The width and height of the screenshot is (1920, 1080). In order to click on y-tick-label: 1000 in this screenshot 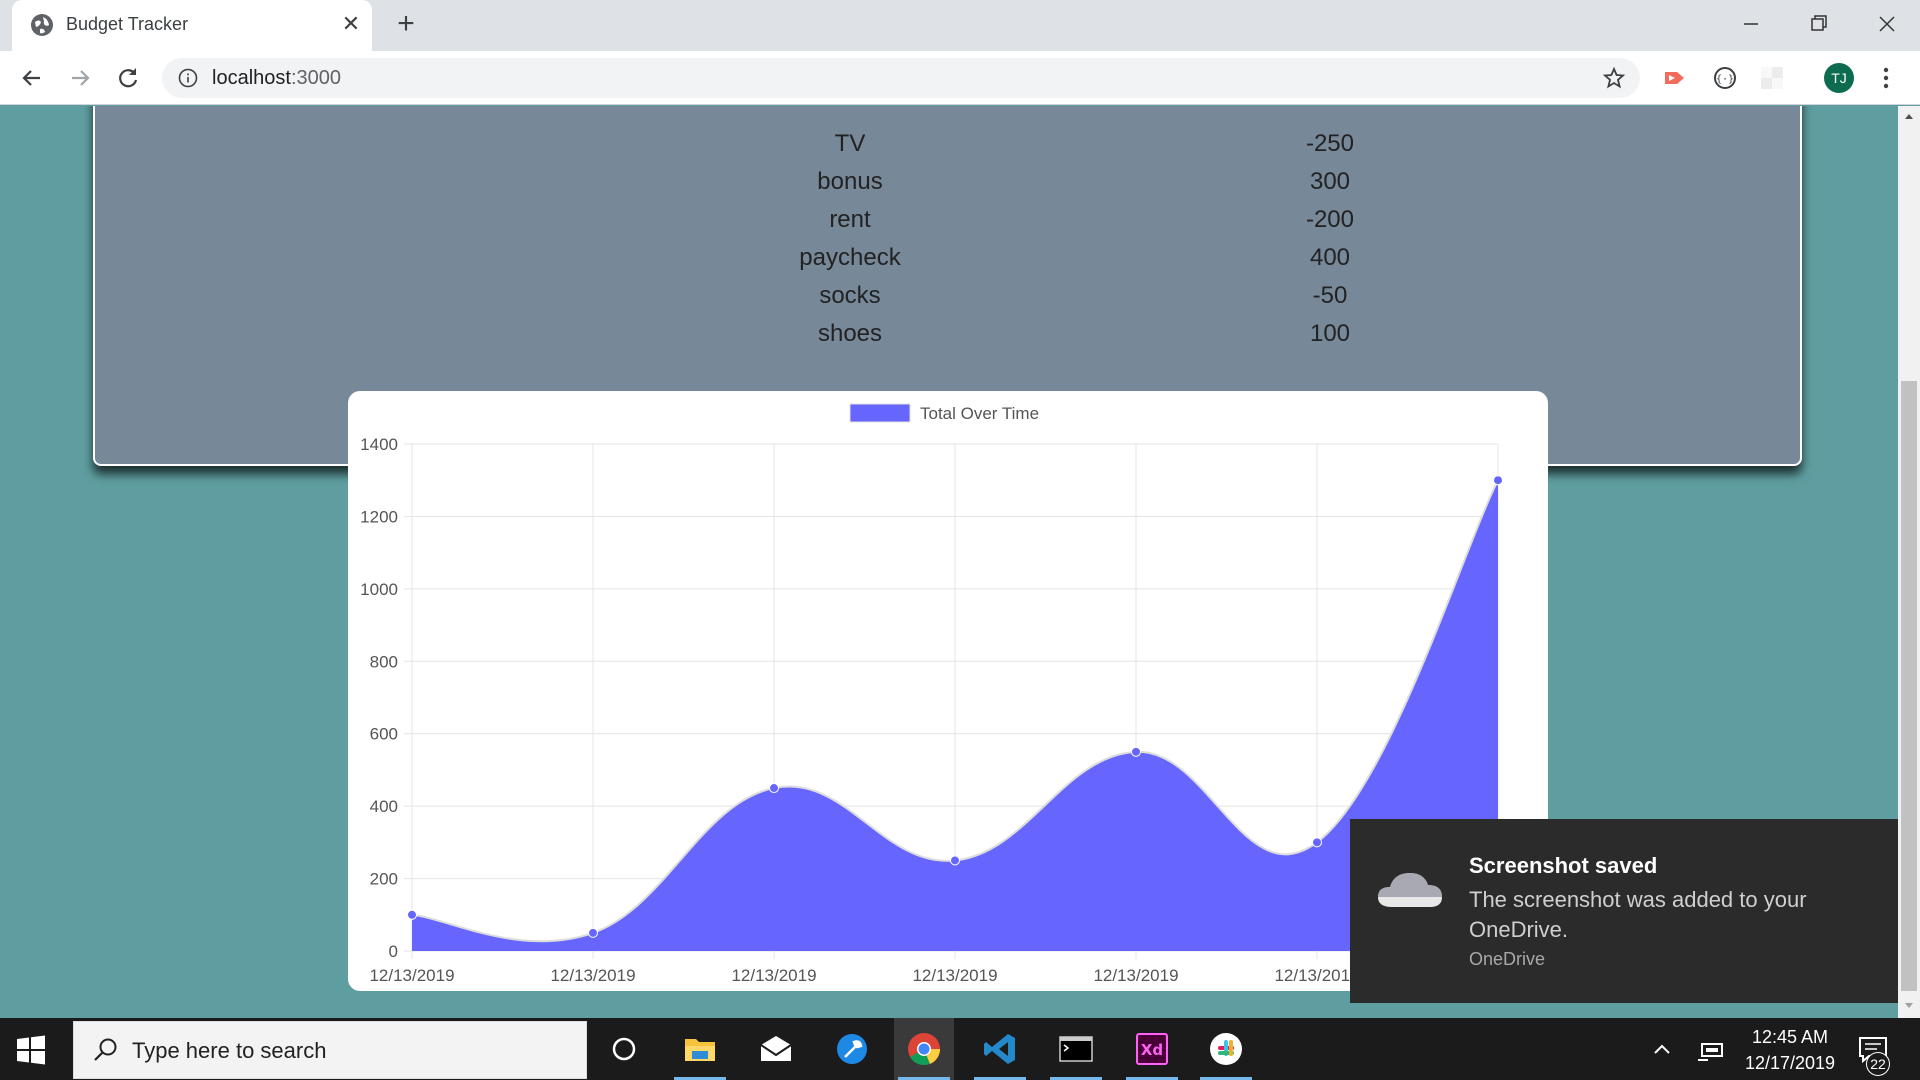, I will do `click(379, 589)`.